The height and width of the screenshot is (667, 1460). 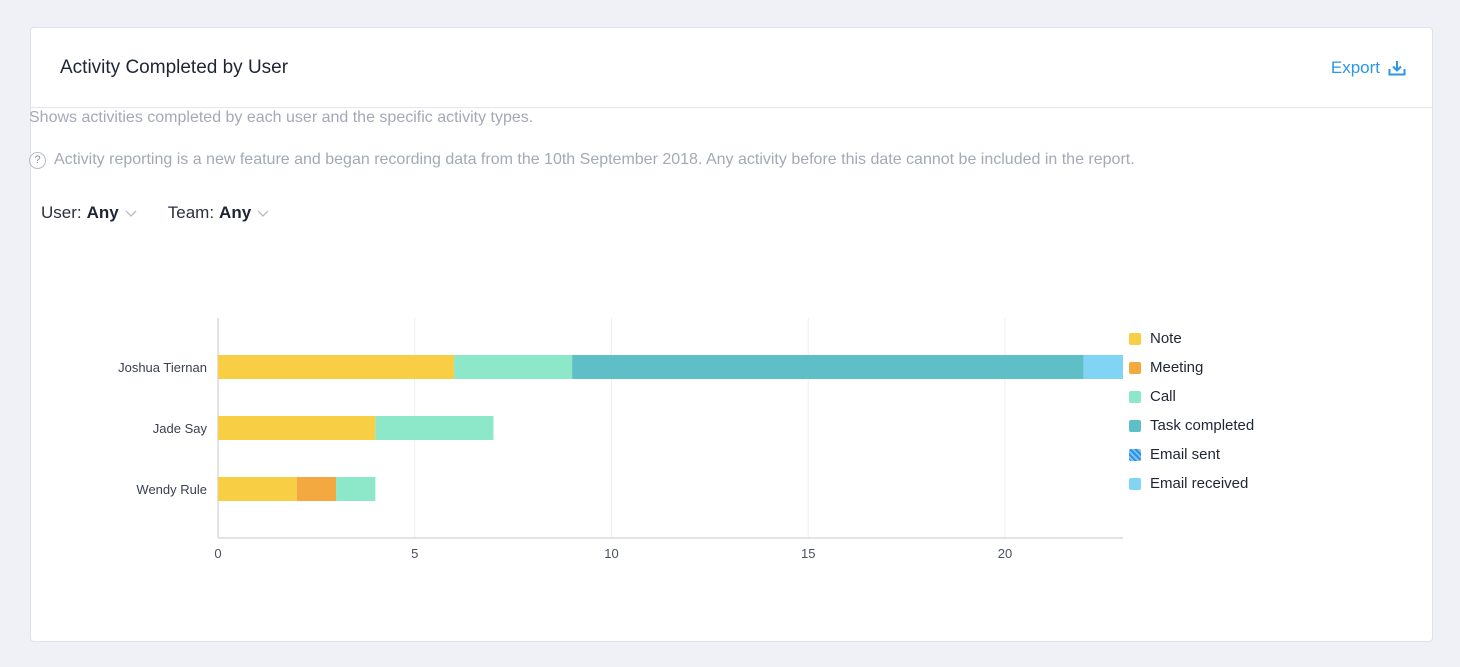 What do you see at coordinates (1185, 454) in the screenshot?
I see `legend-label: Email sent` at bounding box center [1185, 454].